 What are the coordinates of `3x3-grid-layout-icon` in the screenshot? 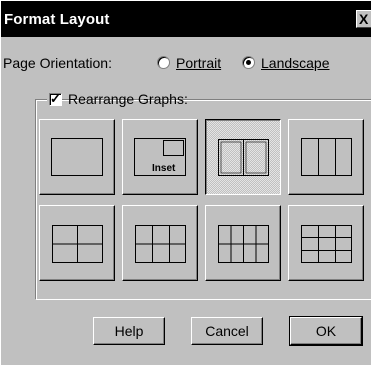 It's located at (326, 244).